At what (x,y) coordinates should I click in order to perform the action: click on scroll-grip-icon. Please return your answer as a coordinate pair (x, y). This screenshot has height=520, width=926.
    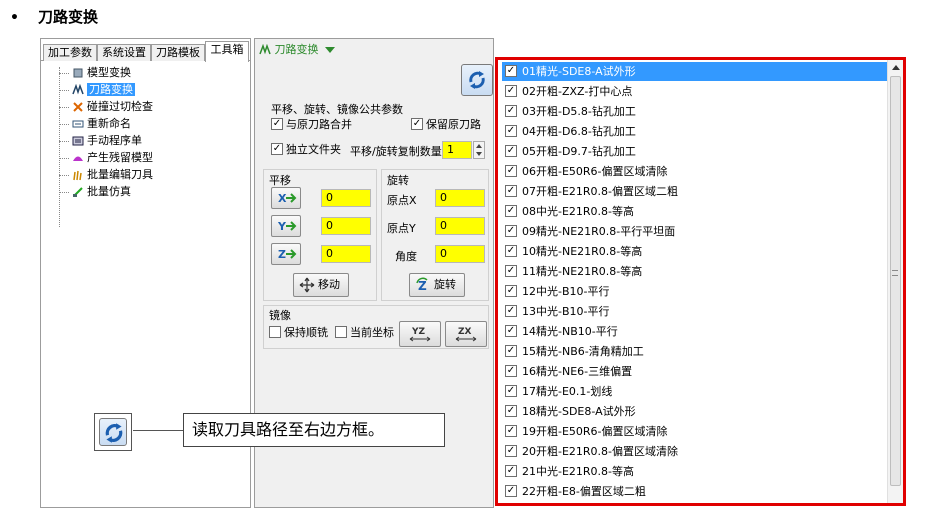
    Looking at the image, I should click on (895, 273).